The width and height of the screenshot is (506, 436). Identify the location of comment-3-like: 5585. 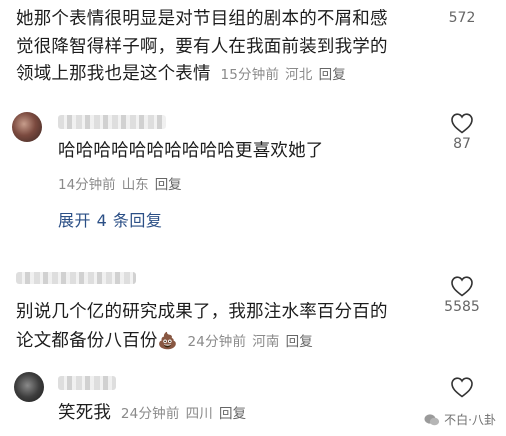
(462, 295).